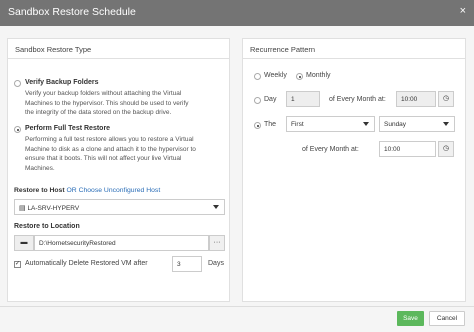 This screenshot has height=332, width=474. Describe the element at coordinates (17, 264) in the screenshot. I see `auto-delete-checkbox: ✓` at that location.